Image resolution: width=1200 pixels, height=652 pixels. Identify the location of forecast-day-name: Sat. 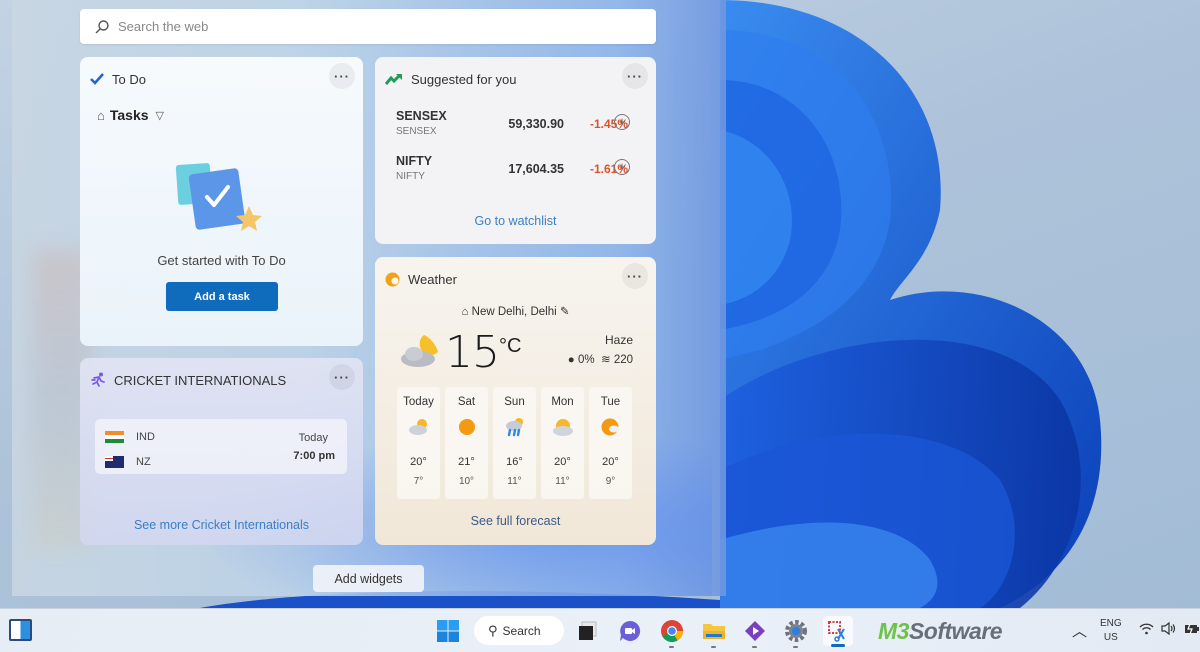
(466, 402).